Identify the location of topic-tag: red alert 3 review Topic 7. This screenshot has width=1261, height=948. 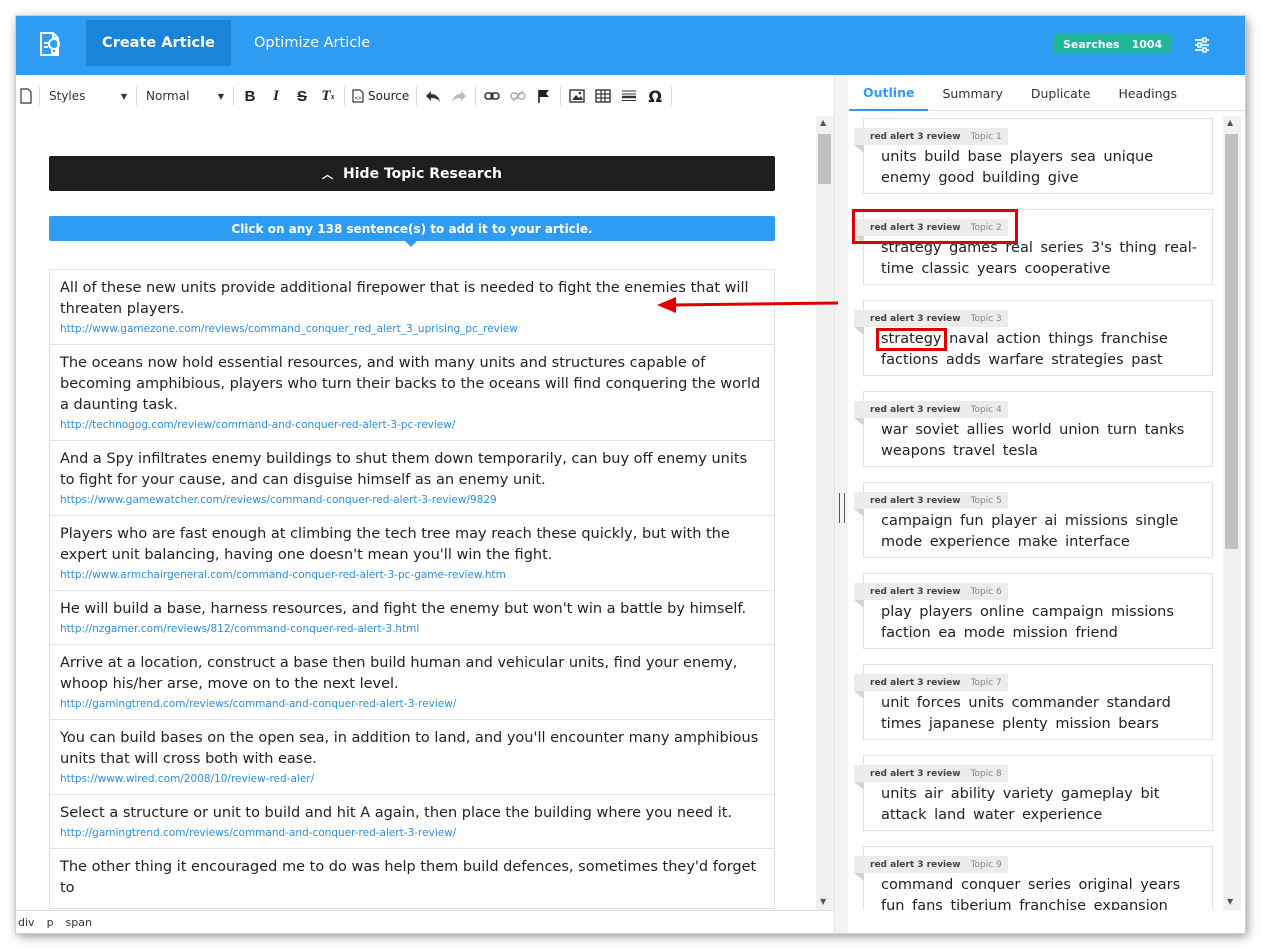
(931, 682).